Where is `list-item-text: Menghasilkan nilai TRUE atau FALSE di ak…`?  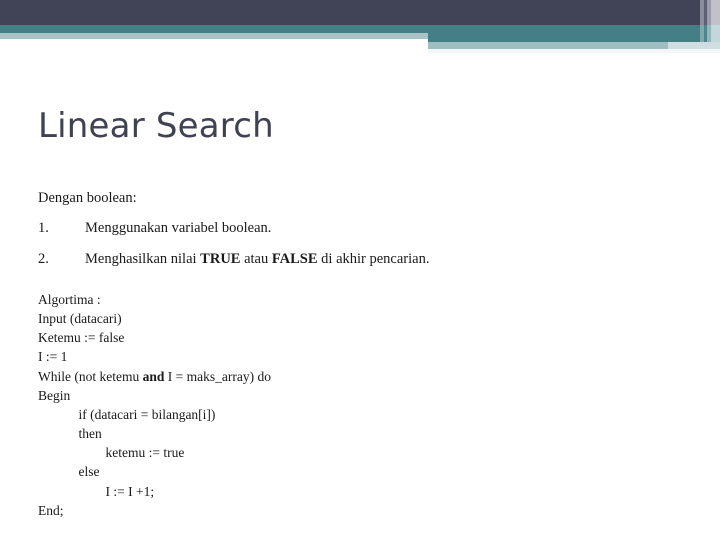 list-item-text: Menghasilkan nilai TRUE atau FALSE di ak… is located at coordinates (257, 258).